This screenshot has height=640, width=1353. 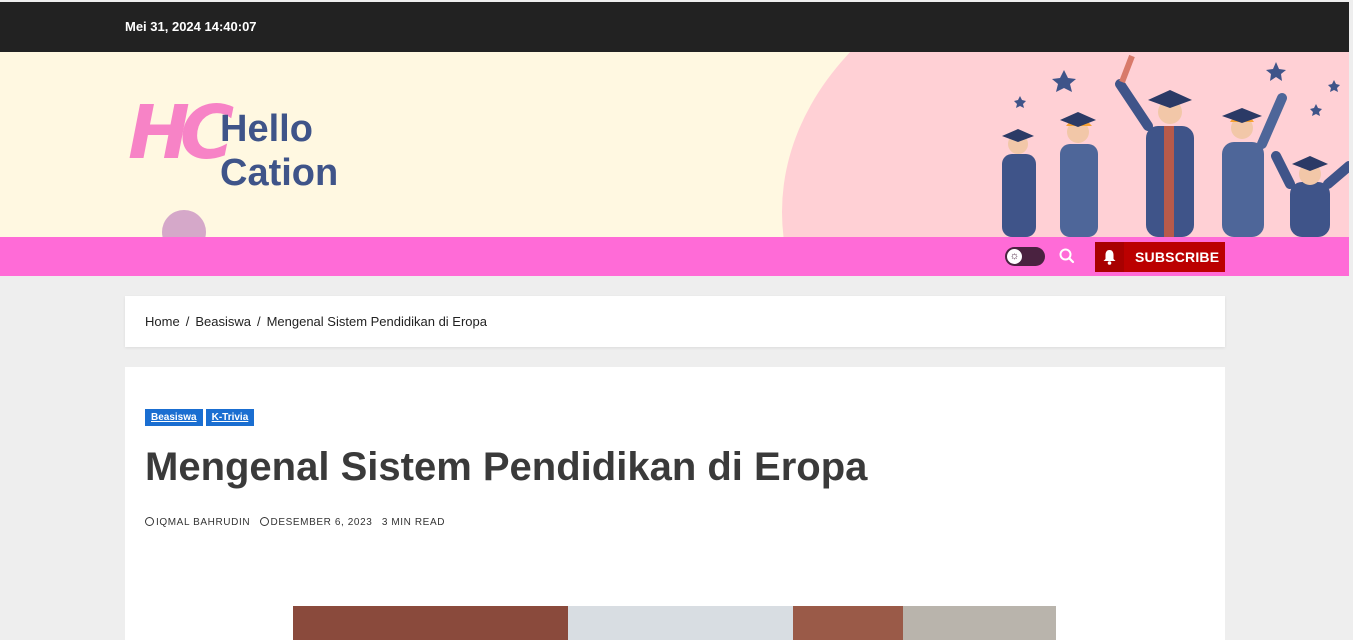 What do you see at coordinates (181, 133) in the screenshot?
I see `logo-mark: HC` at bounding box center [181, 133].